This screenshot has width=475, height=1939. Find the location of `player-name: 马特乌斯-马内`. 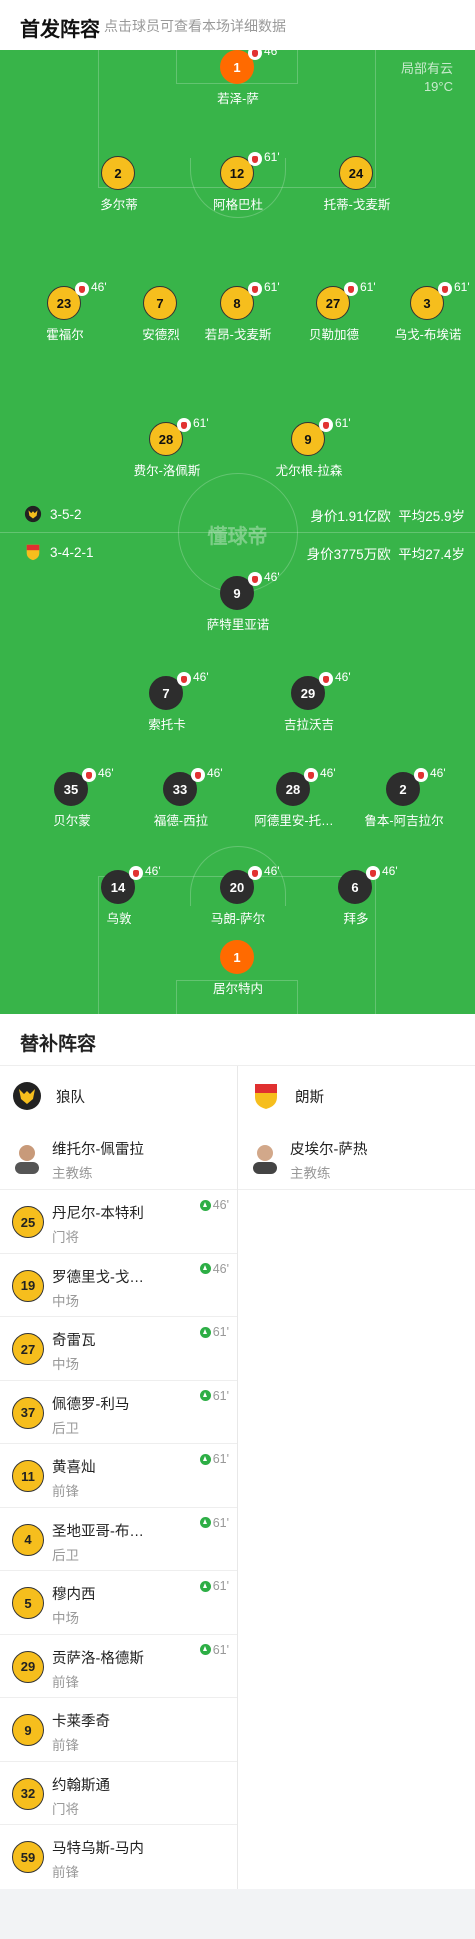

player-name: 马特乌斯-马内 is located at coordinates (98, 1849).